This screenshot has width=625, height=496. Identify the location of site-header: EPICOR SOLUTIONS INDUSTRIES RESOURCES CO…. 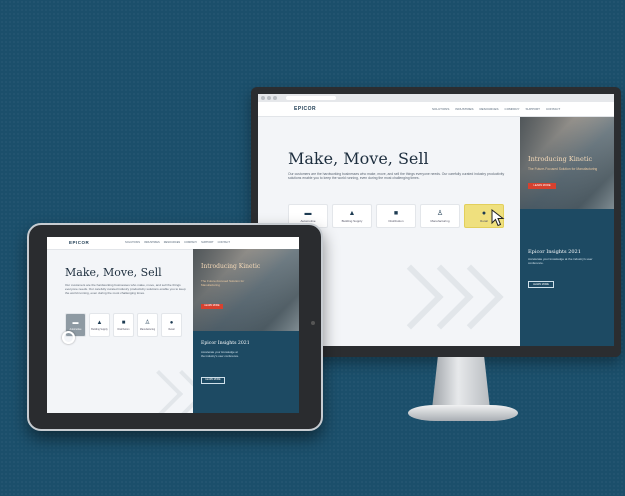
(436, 109).